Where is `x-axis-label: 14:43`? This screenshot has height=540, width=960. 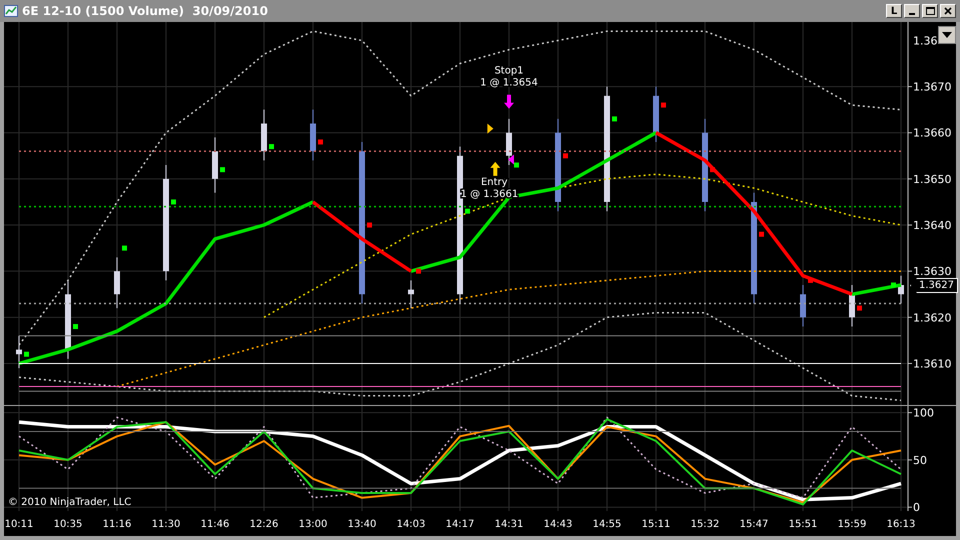 x-axis-label: 14:43 is located at coordinates (558, 524).